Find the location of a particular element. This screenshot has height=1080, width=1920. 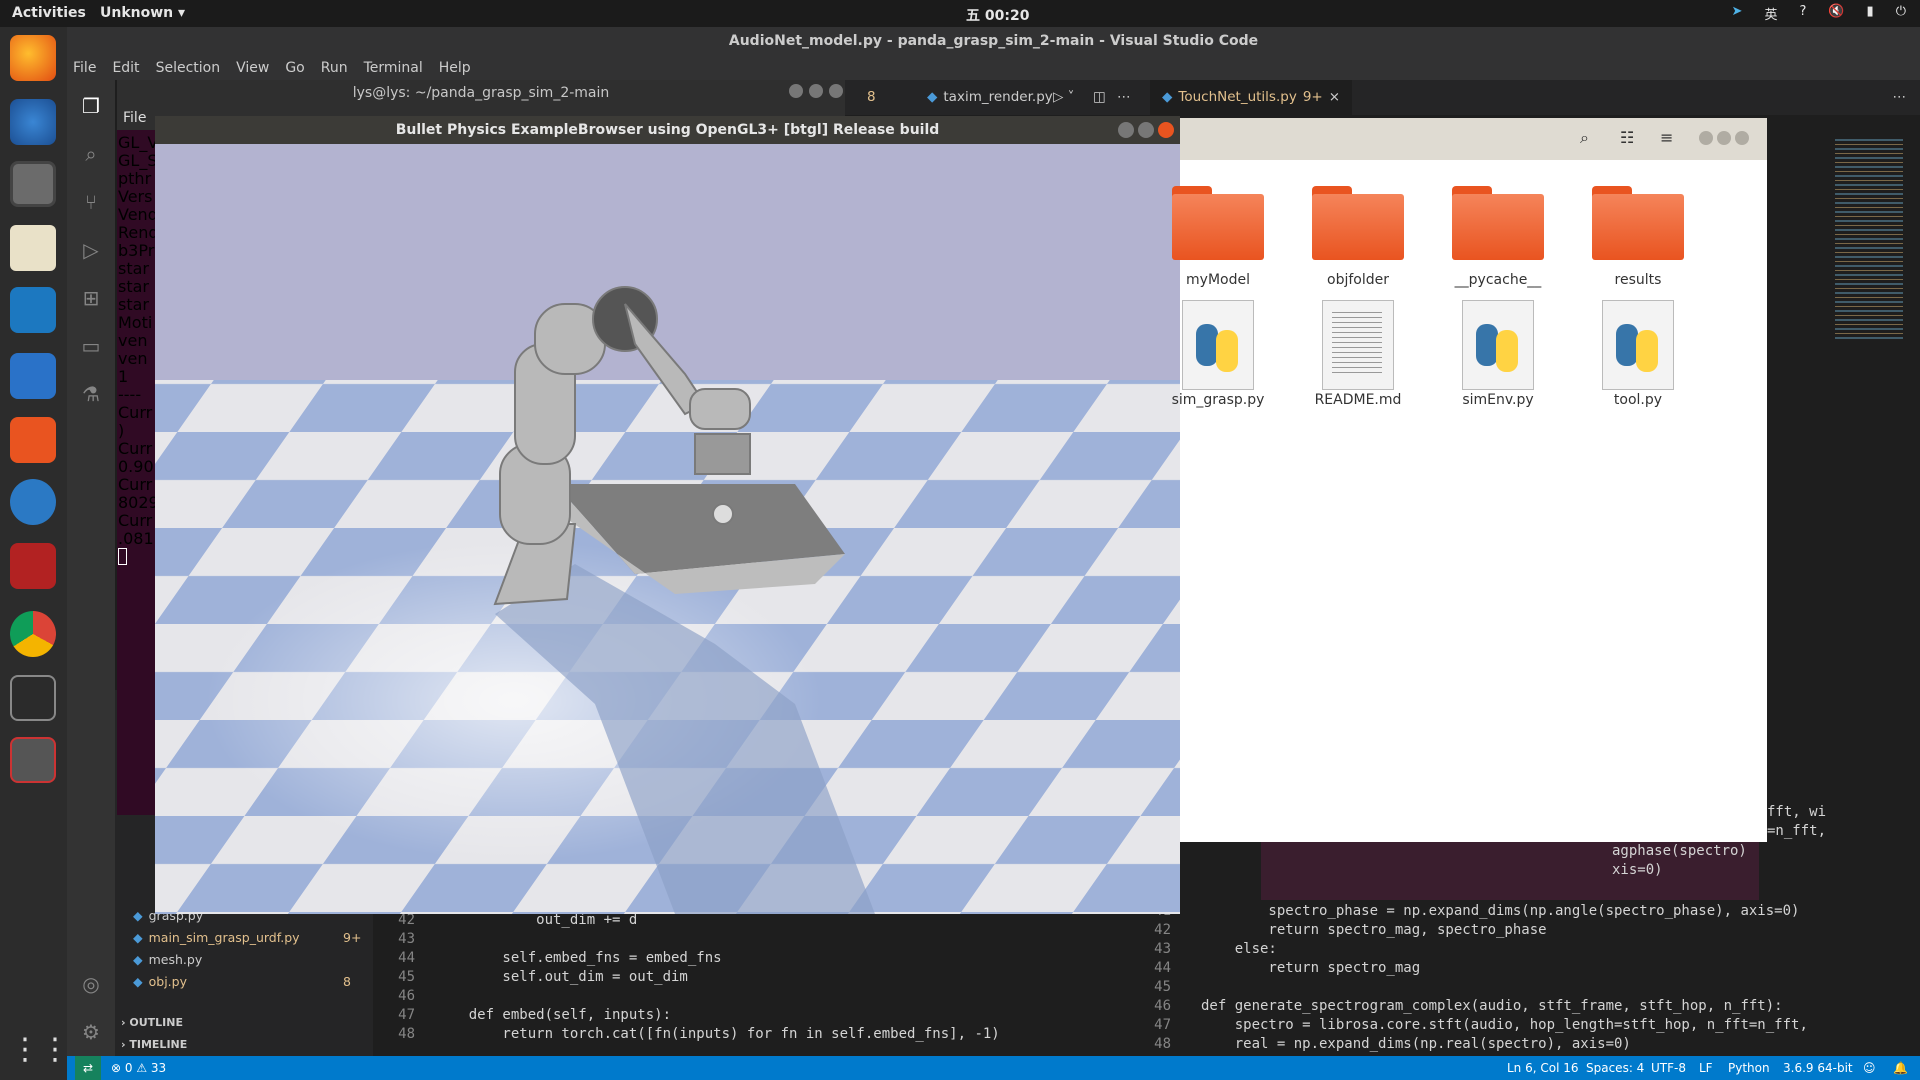

activities-button: Activities is located at coordinates (49, 13).